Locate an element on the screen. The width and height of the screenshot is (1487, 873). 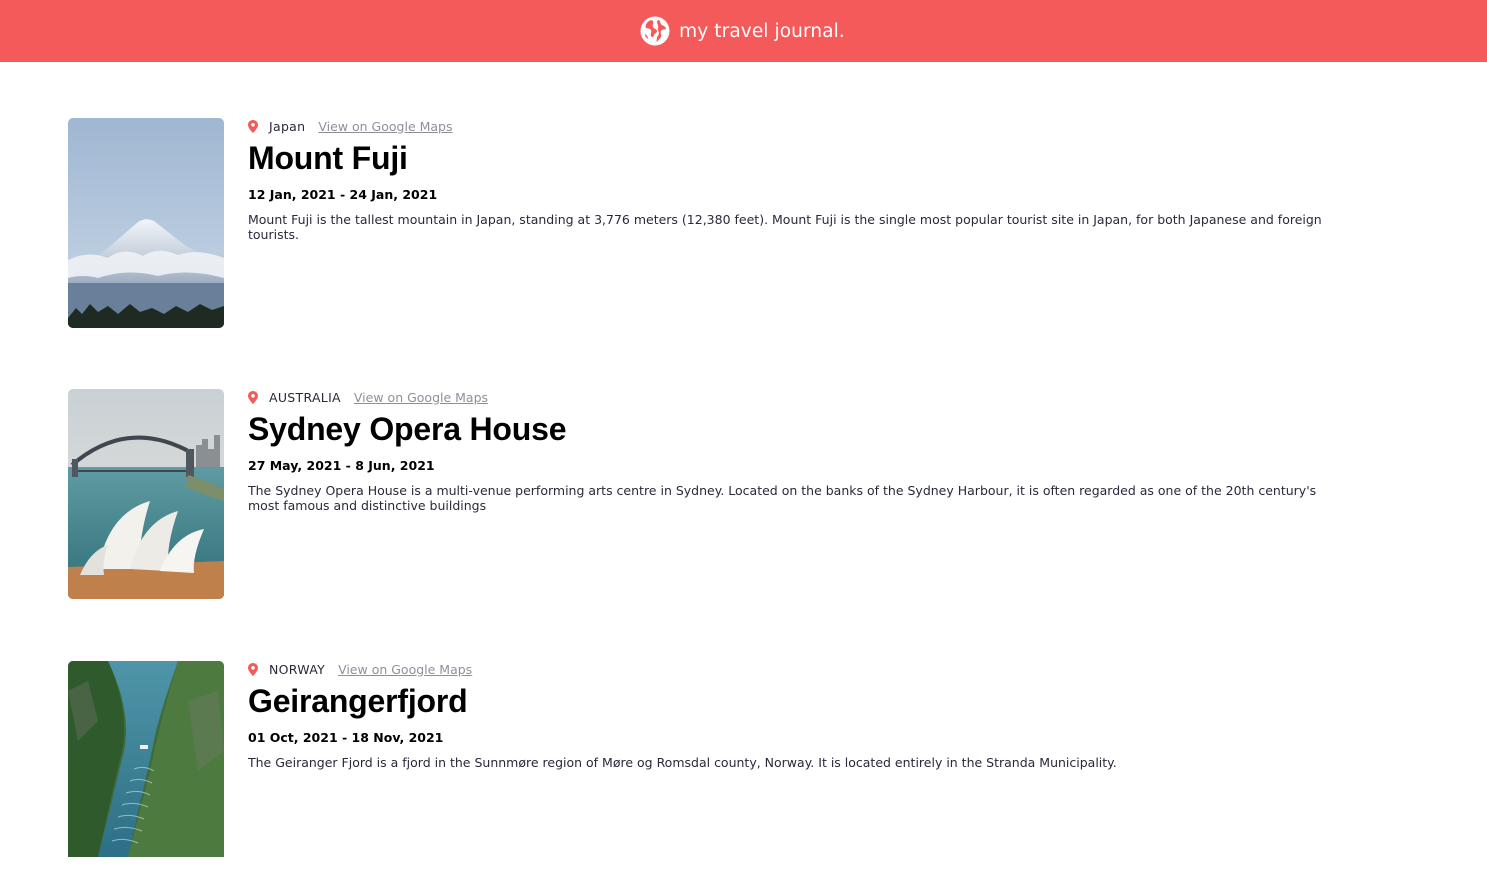
location-row: NORWAY View on Google Maps is located at coordinates (795, 669).